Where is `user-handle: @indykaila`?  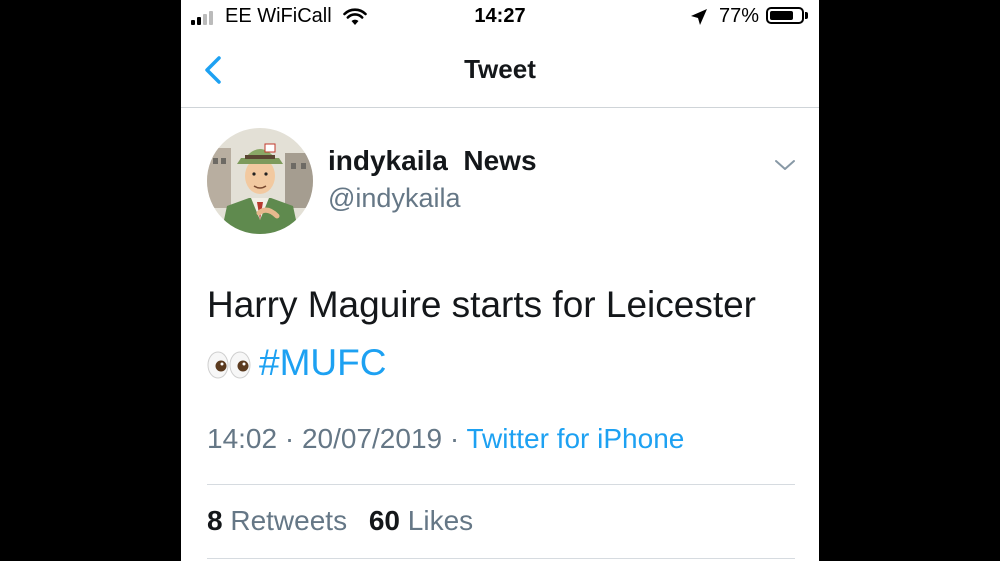
user-handle: @indykaila is located at coordinates (394, 198).